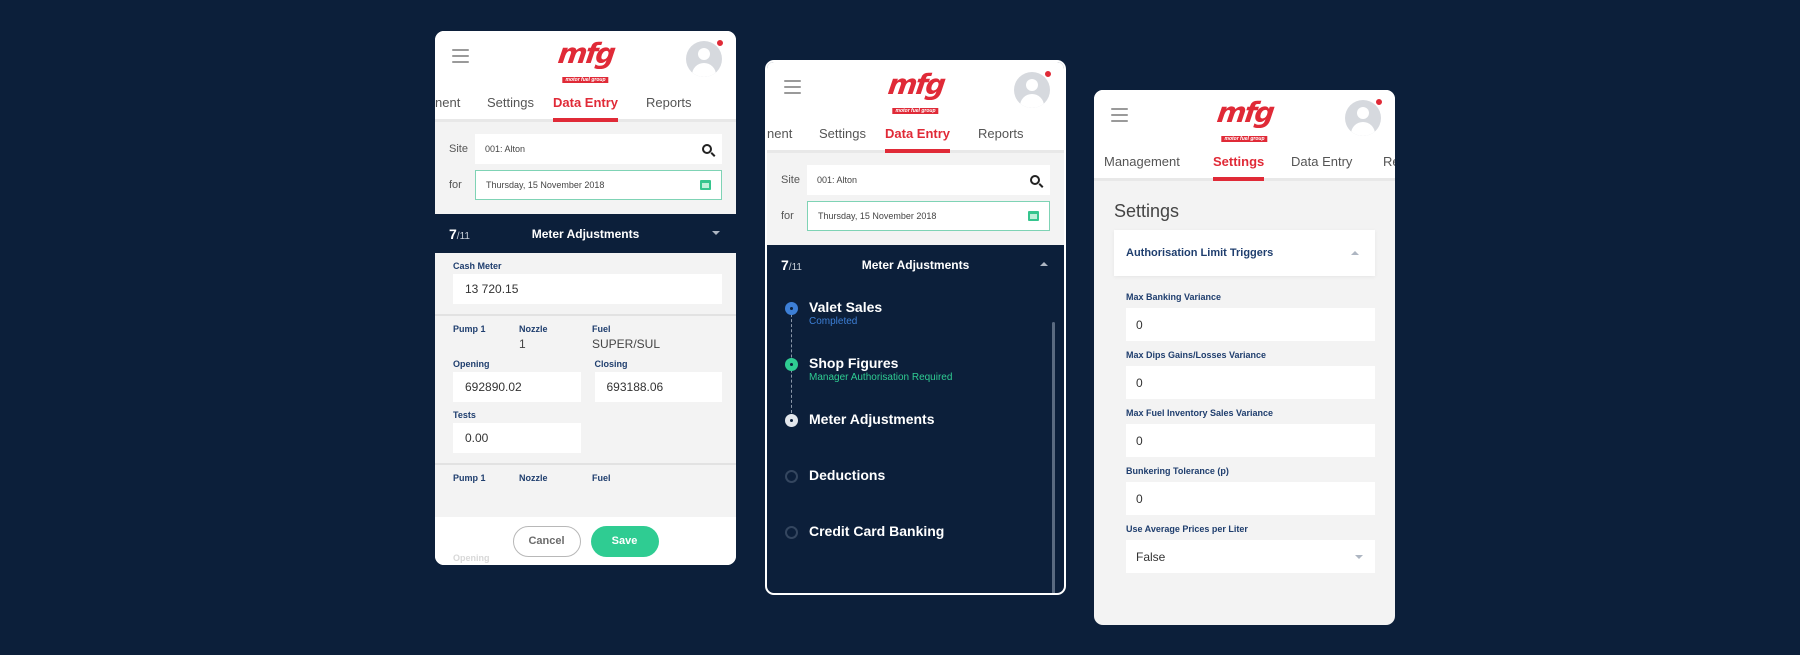  I want to click on step-status: Completed, so click(833, 321).